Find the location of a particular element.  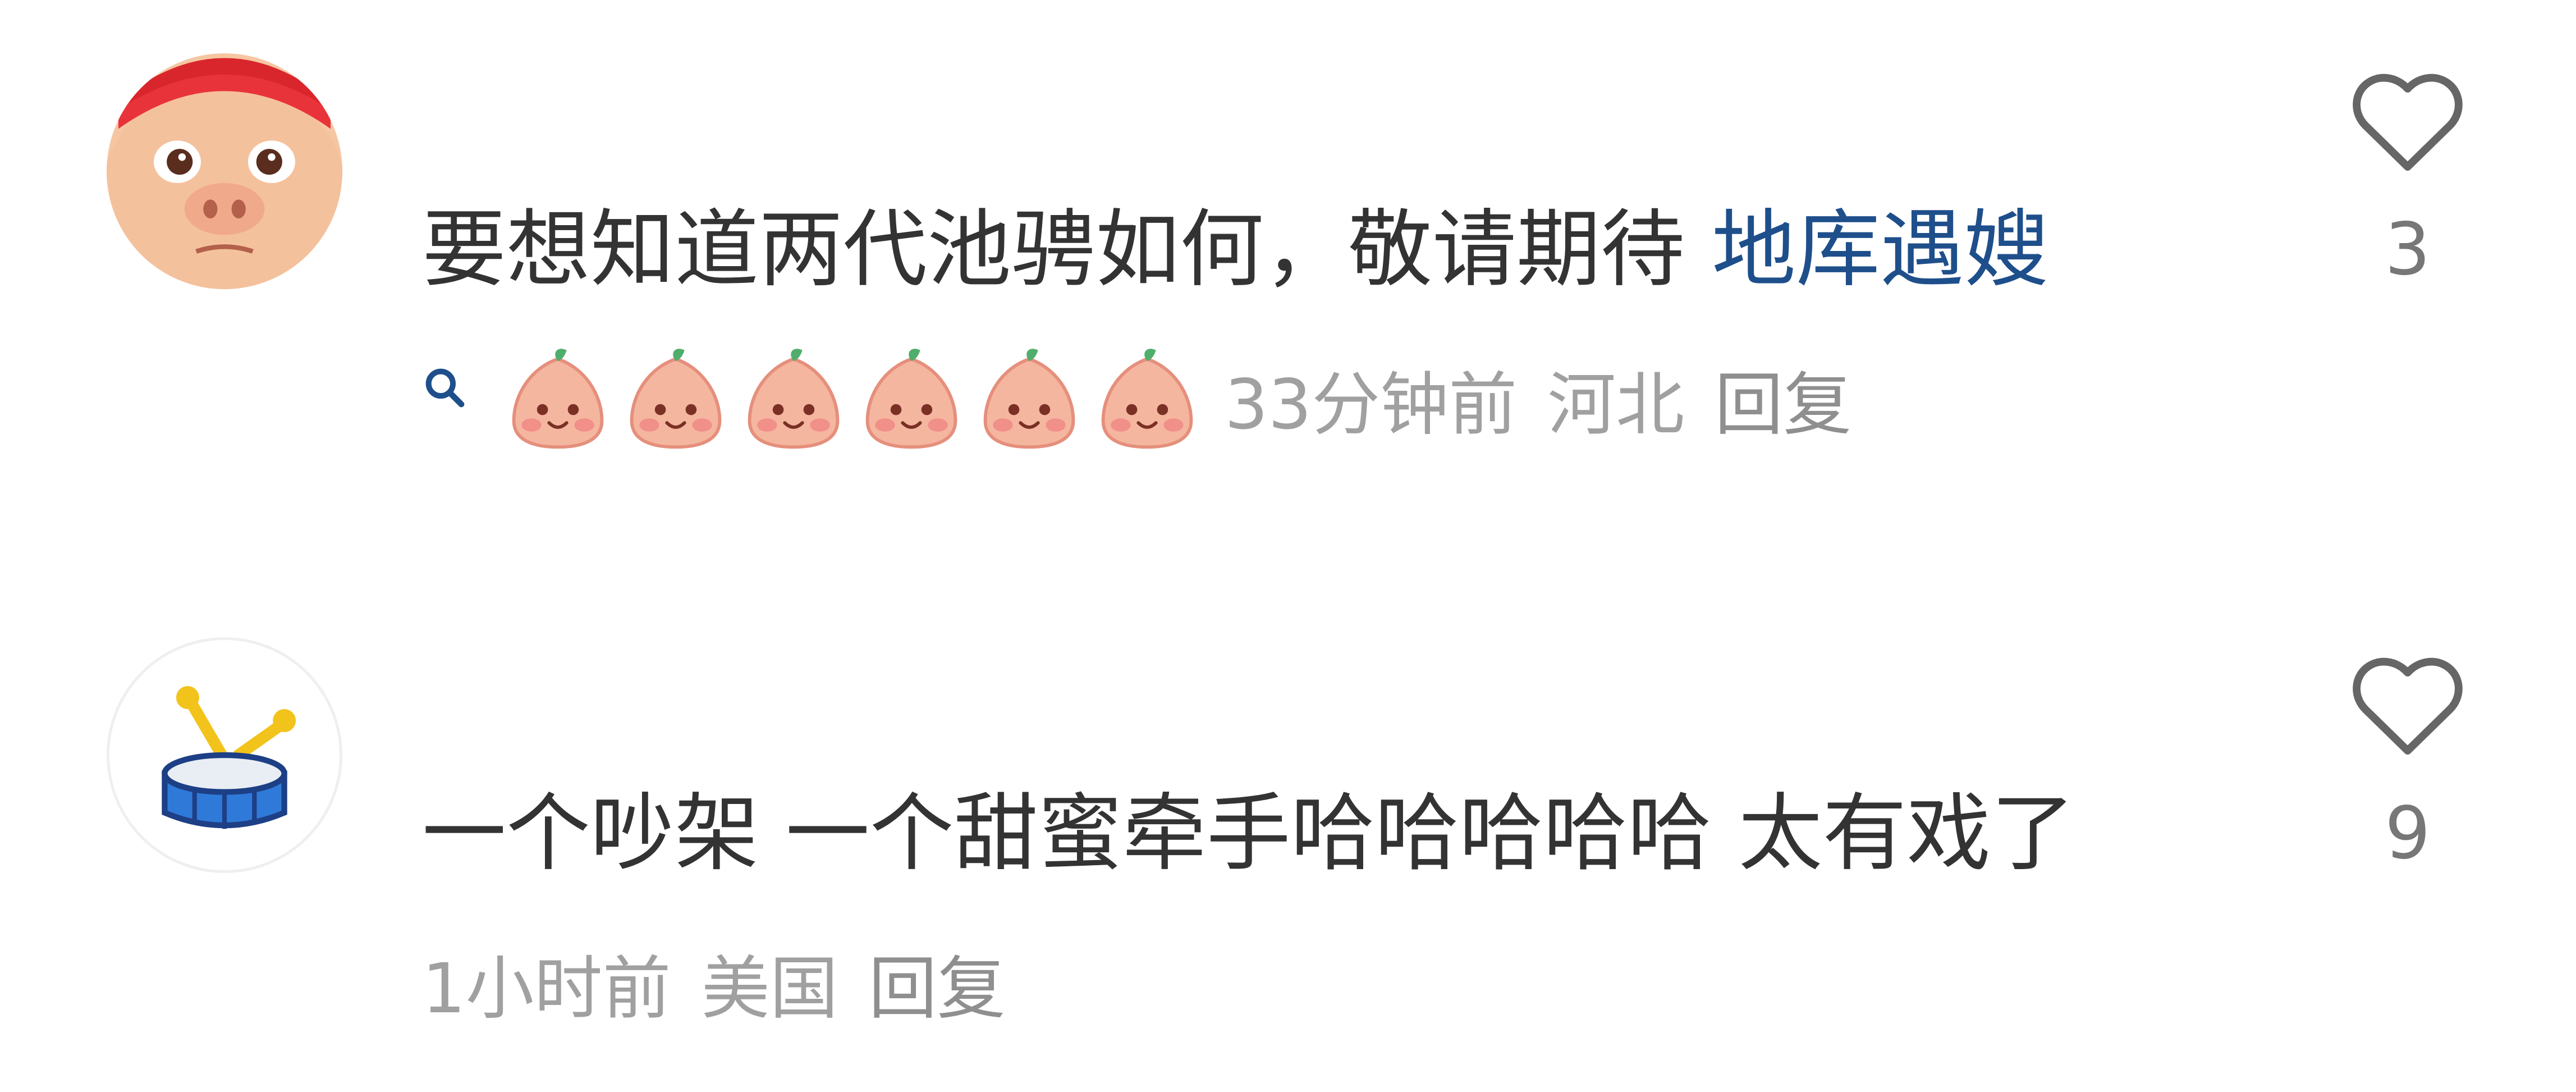

comment-location: 河北 is located at coordinates (1616, 404).